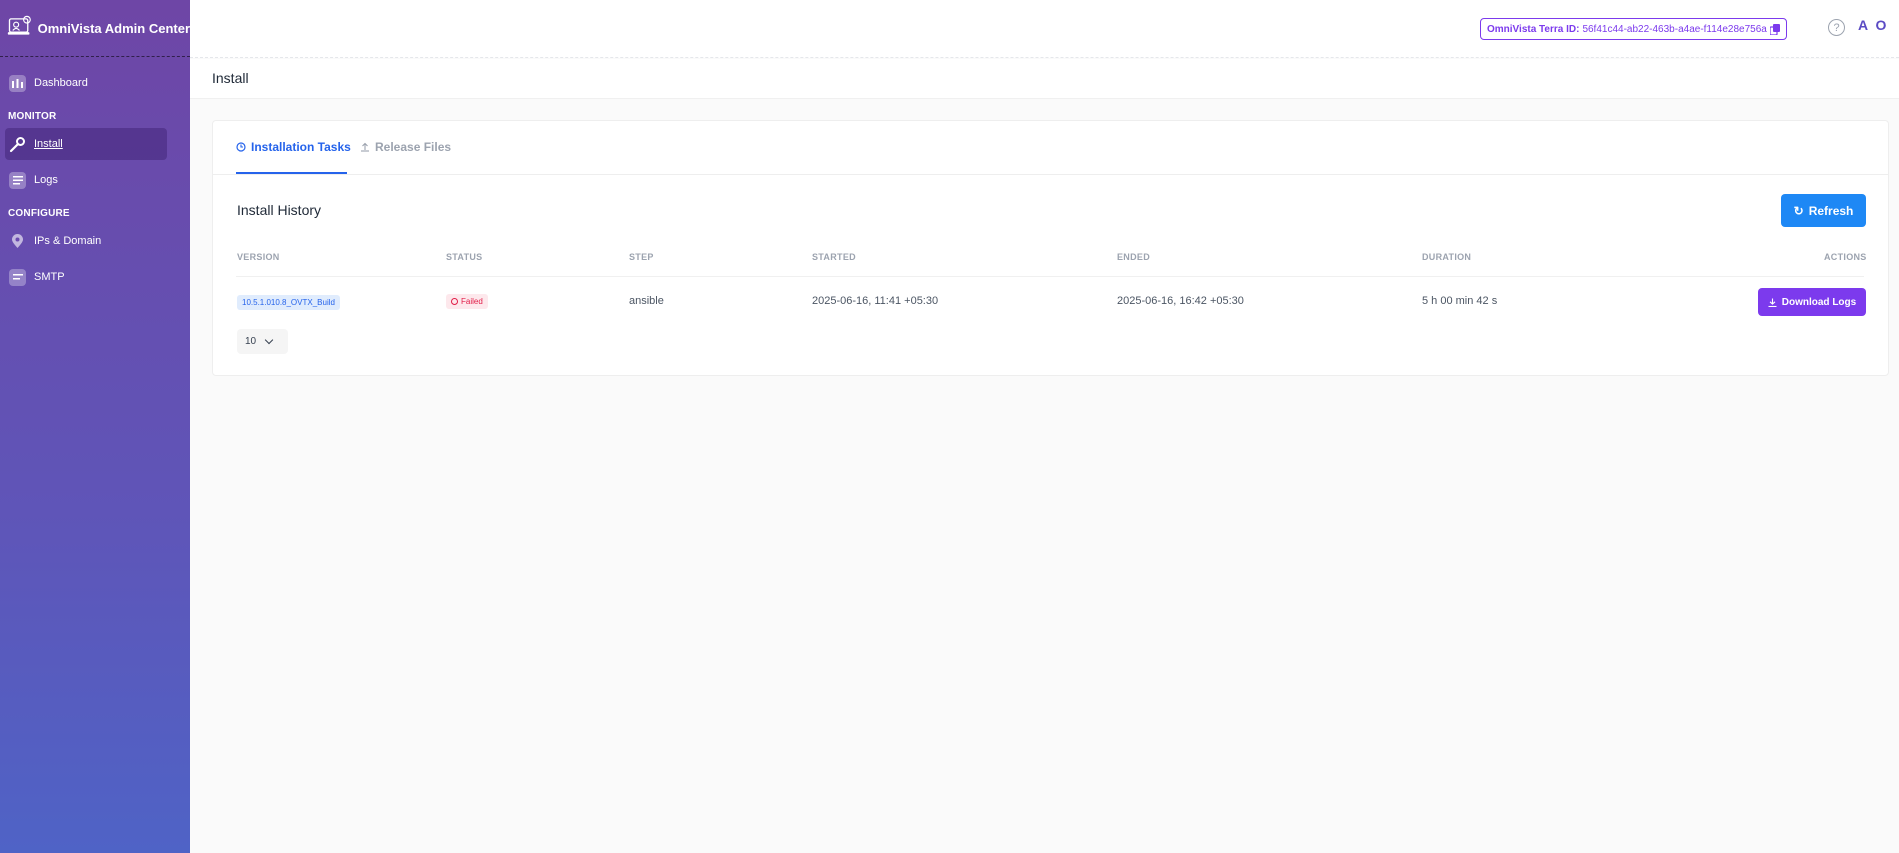  I want to click on column-header-status: STATUS, so click(464, 257).